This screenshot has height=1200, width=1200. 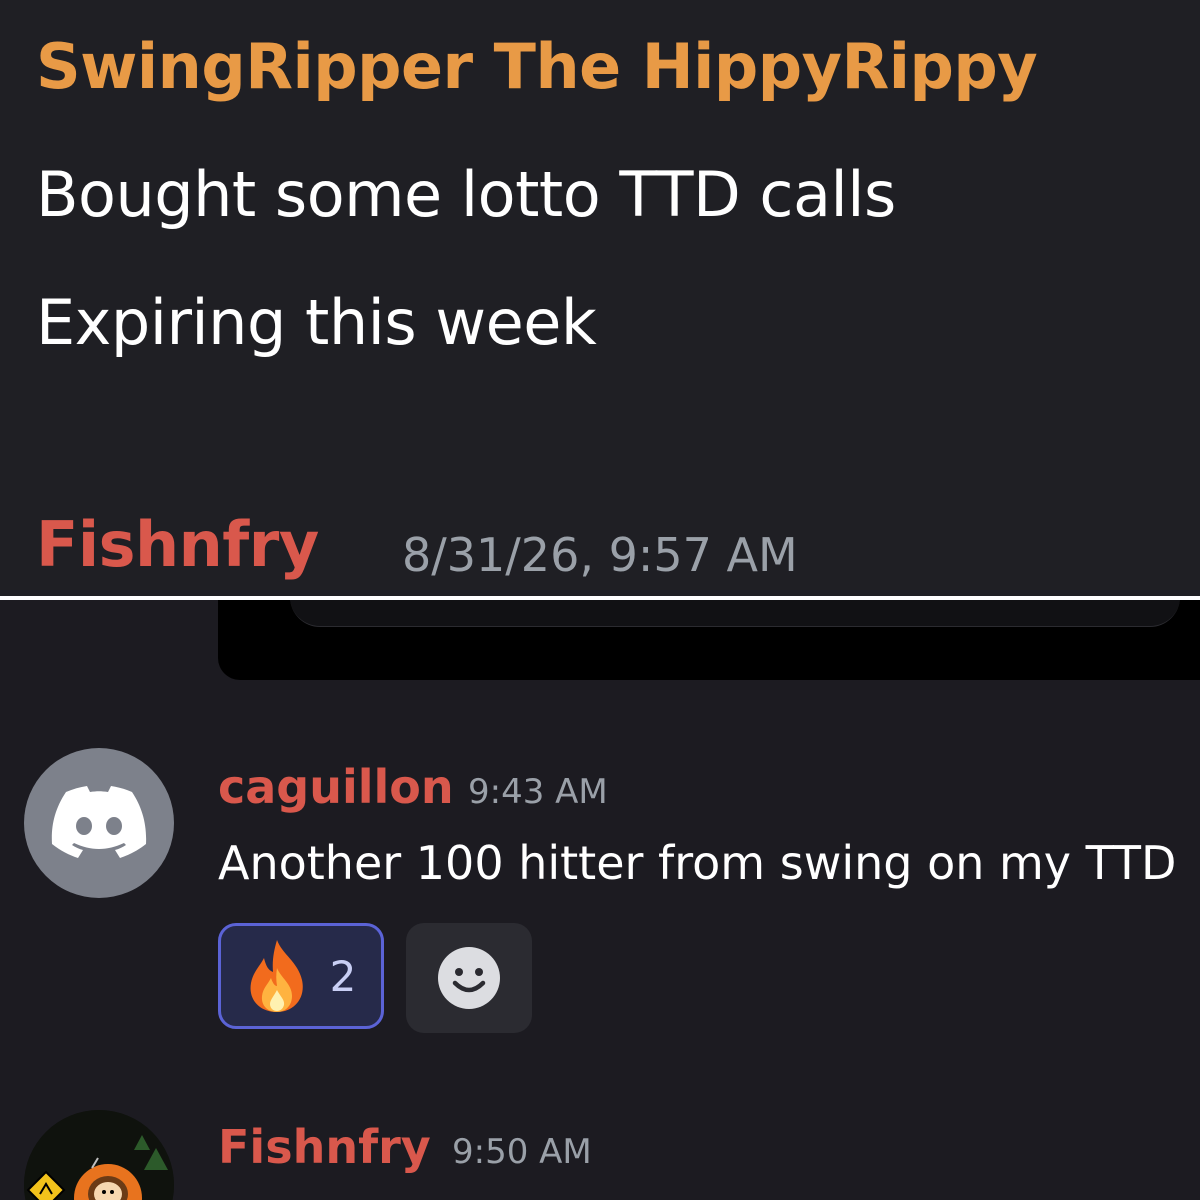 I want to click on embed-image-bottom-edge, so click(x=735, y=613).